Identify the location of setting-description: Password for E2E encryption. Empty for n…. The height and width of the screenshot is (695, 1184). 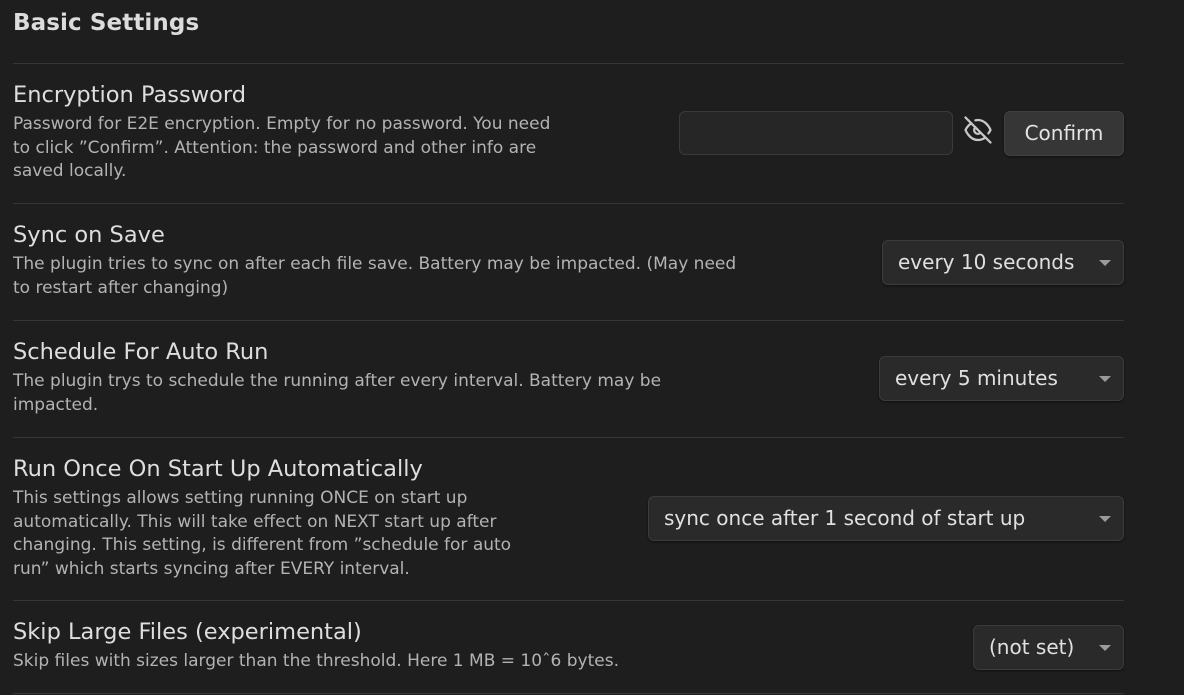
(281, 148).